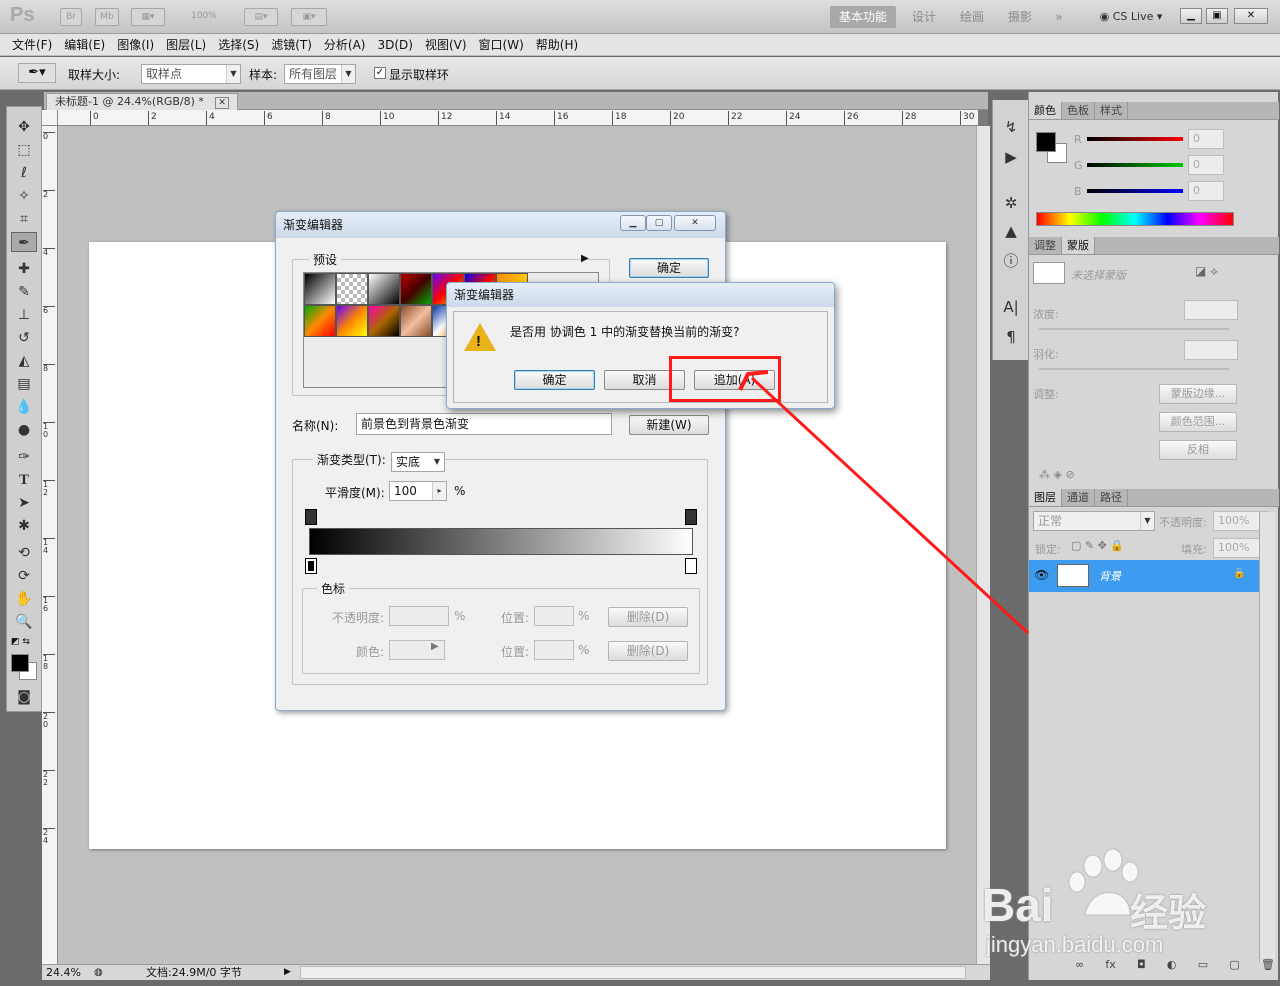 The height and width of the screenshot is (986, 1280). What do you see at coordinates (107, 17) in the screenshot?
I see `mini-bridge-button: Mb` at bounding box center [107, 17].